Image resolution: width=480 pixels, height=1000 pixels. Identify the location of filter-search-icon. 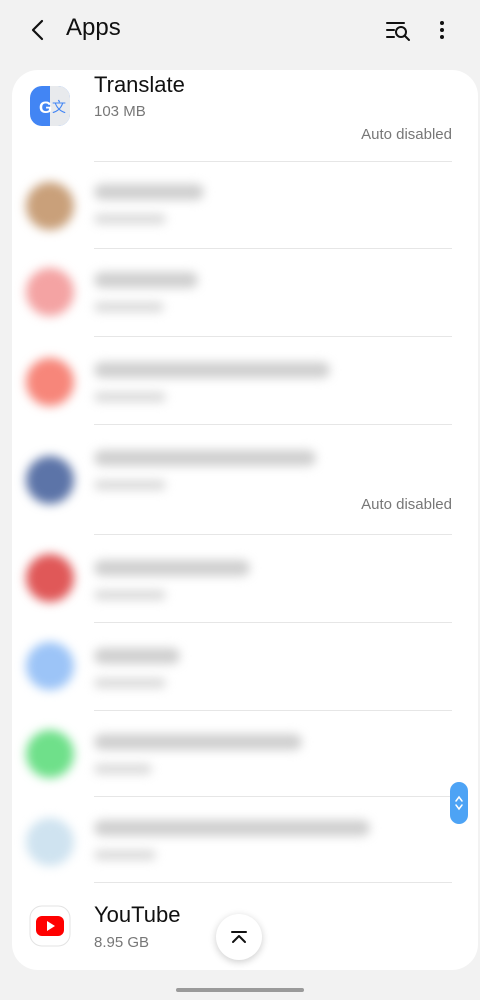
(398, 31).